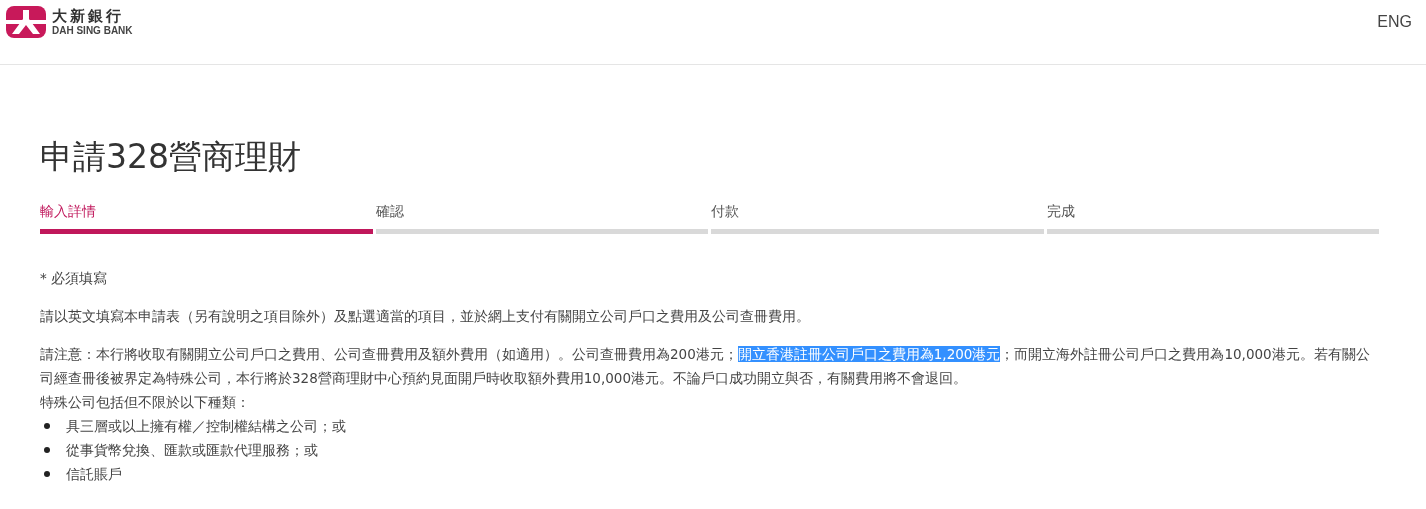 This screenshot has width=1426, height=509. What do you see at coordinates (541, 218) in the screenshot?
I see `progress-step: 確認` at bounding box center [541, 218].